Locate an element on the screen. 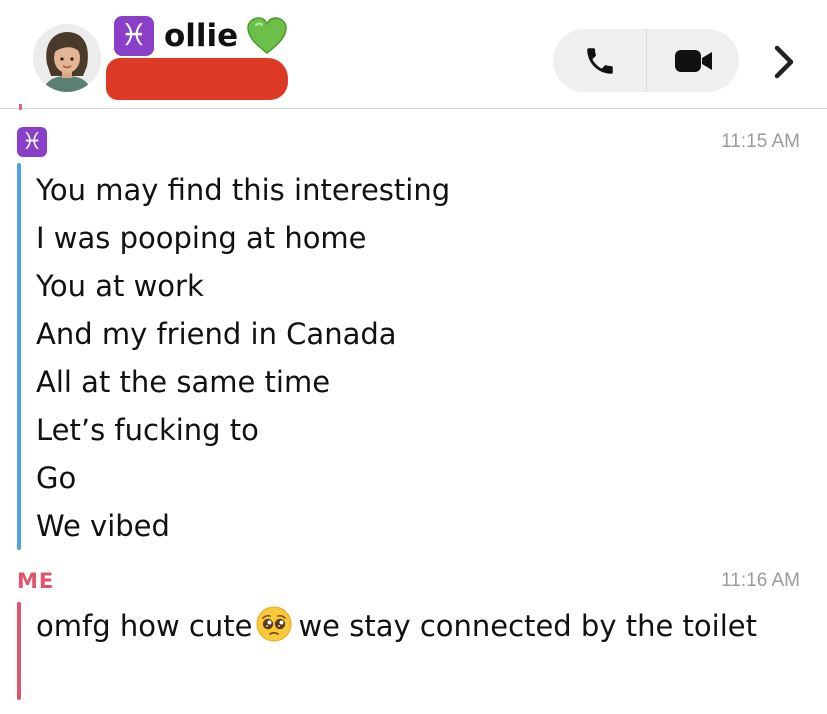 The height and width of the screenshot is (714, 827). green-heart-icon is located at coordinates (267, 36).